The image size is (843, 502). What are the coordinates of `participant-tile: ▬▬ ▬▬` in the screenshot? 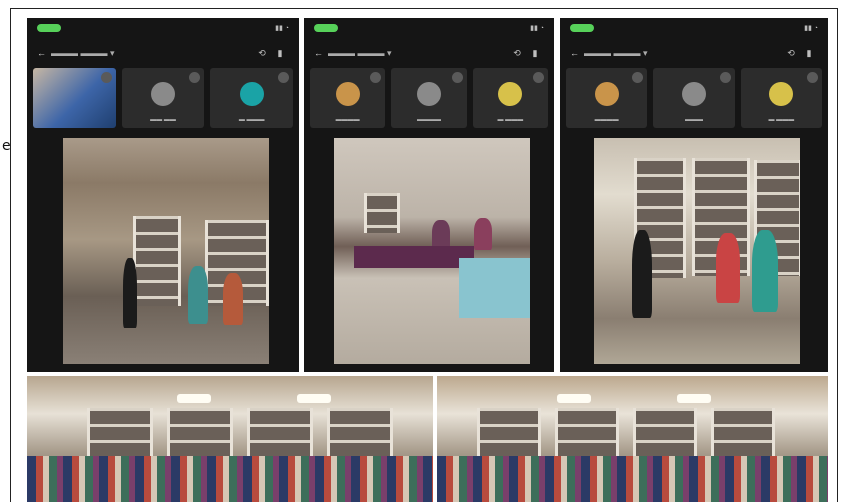 It's located at (163, 98).